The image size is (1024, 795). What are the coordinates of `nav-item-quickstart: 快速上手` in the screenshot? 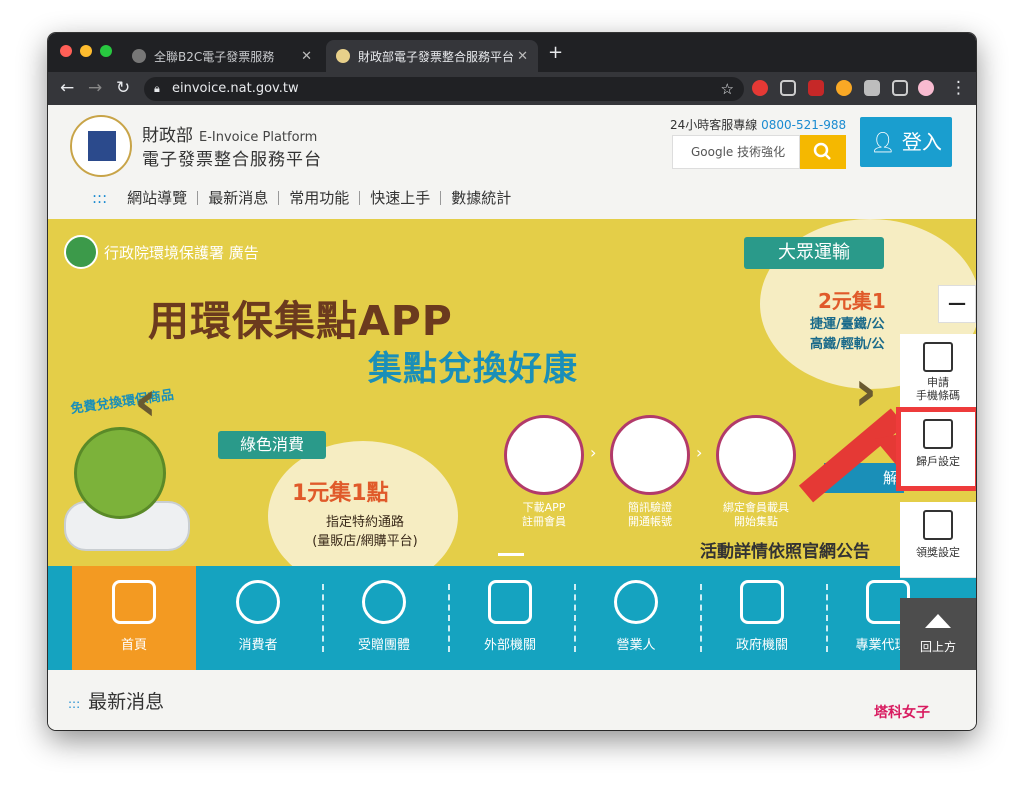 It's located at (401, 198).